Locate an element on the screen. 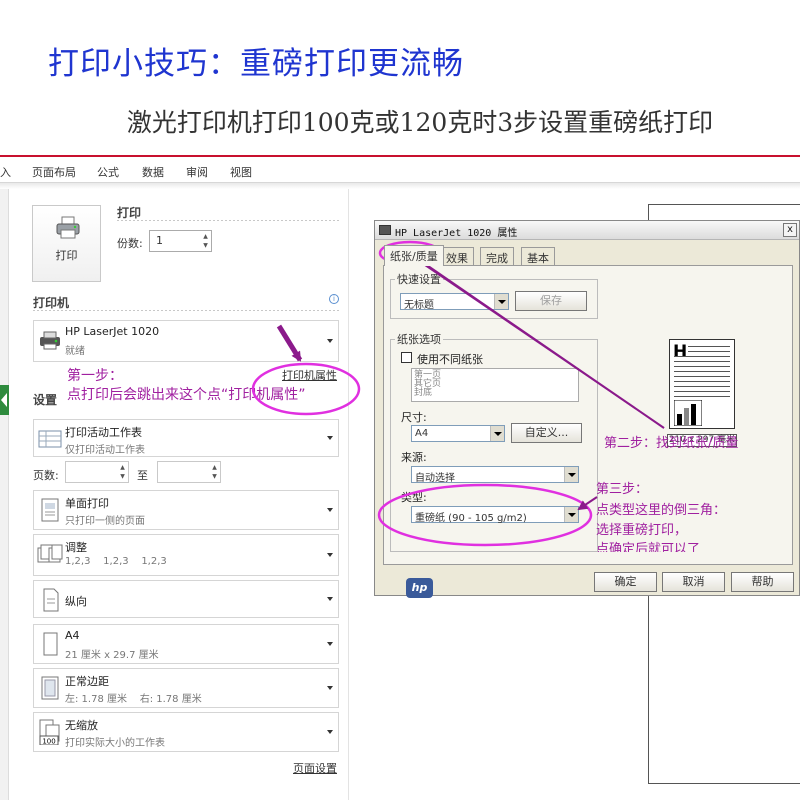  cancel-button: 取消 is located at coordinates (693, 582).